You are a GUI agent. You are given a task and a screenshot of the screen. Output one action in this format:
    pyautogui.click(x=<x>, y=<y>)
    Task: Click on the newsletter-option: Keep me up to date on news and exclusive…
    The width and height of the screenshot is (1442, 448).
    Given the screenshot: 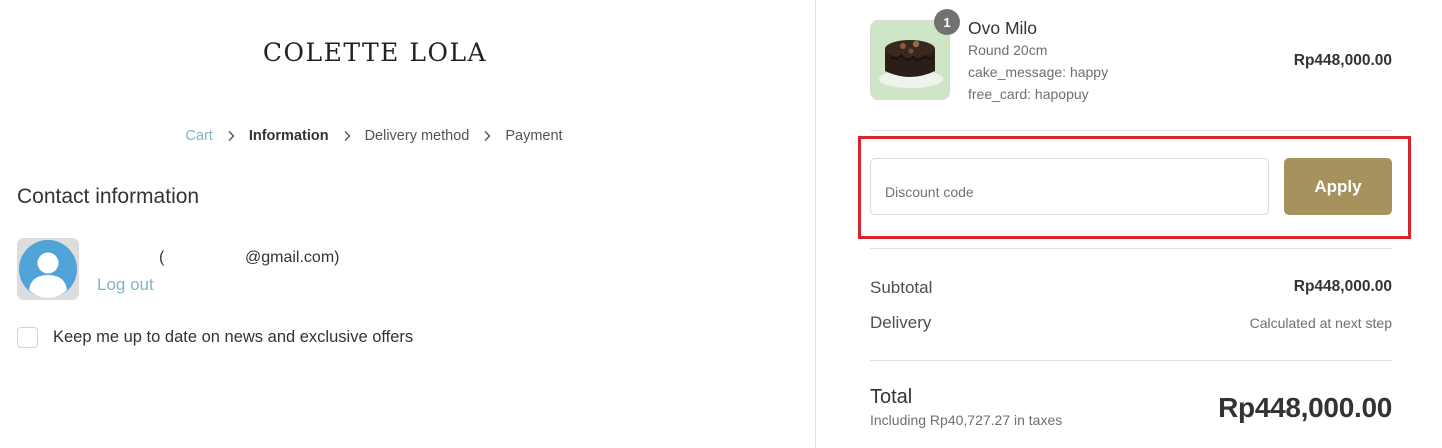 What is the action you would take?
    pyautogui.click(x=215, y=337)
    